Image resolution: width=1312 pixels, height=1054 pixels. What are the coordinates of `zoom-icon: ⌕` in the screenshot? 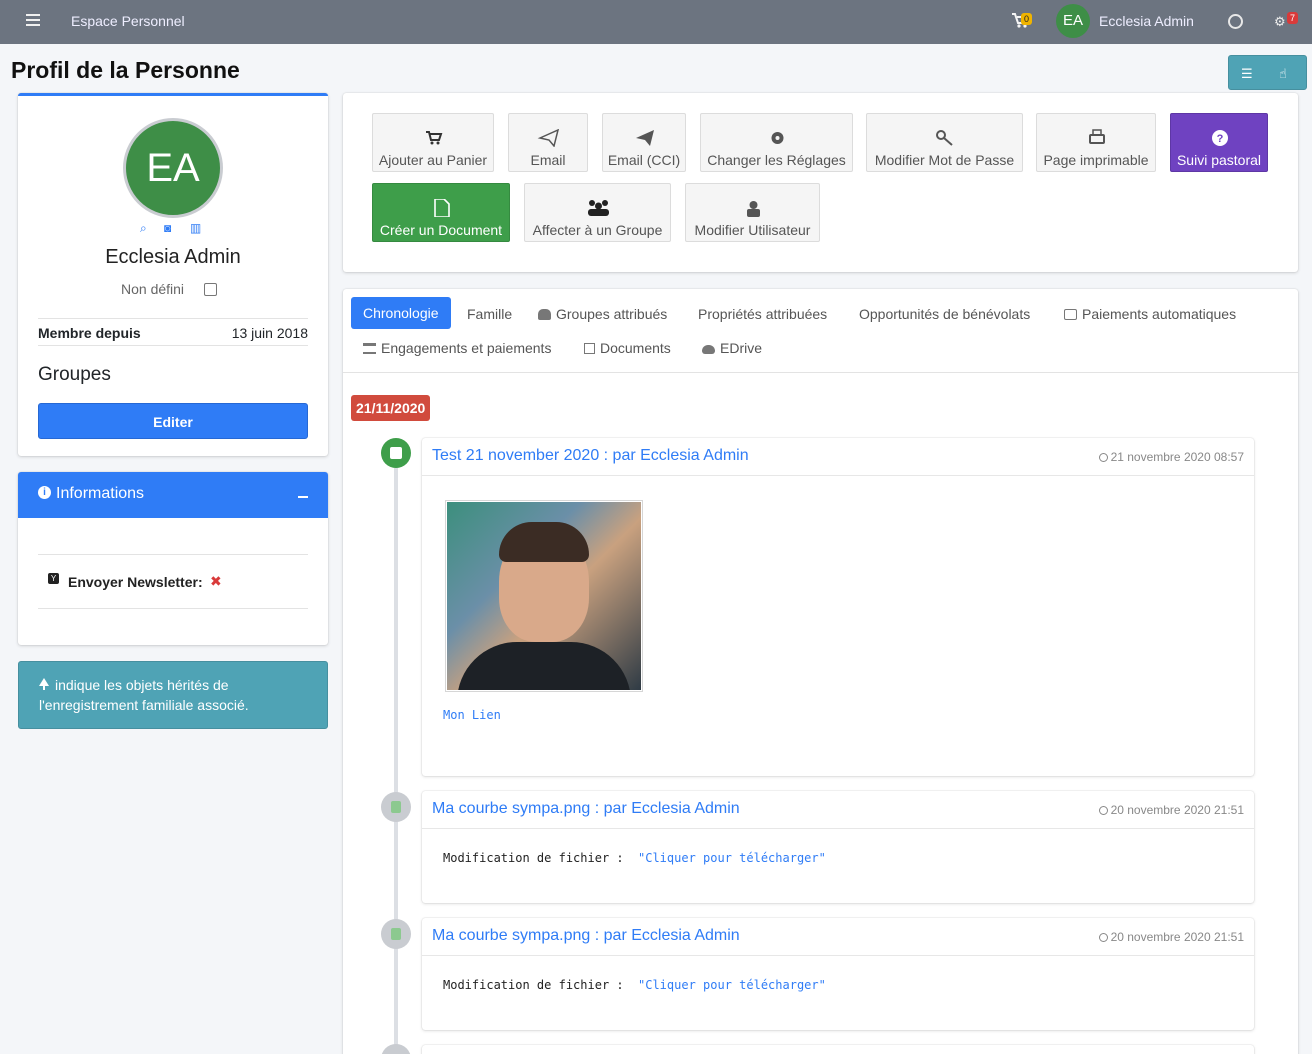 It's located at (143, 228).